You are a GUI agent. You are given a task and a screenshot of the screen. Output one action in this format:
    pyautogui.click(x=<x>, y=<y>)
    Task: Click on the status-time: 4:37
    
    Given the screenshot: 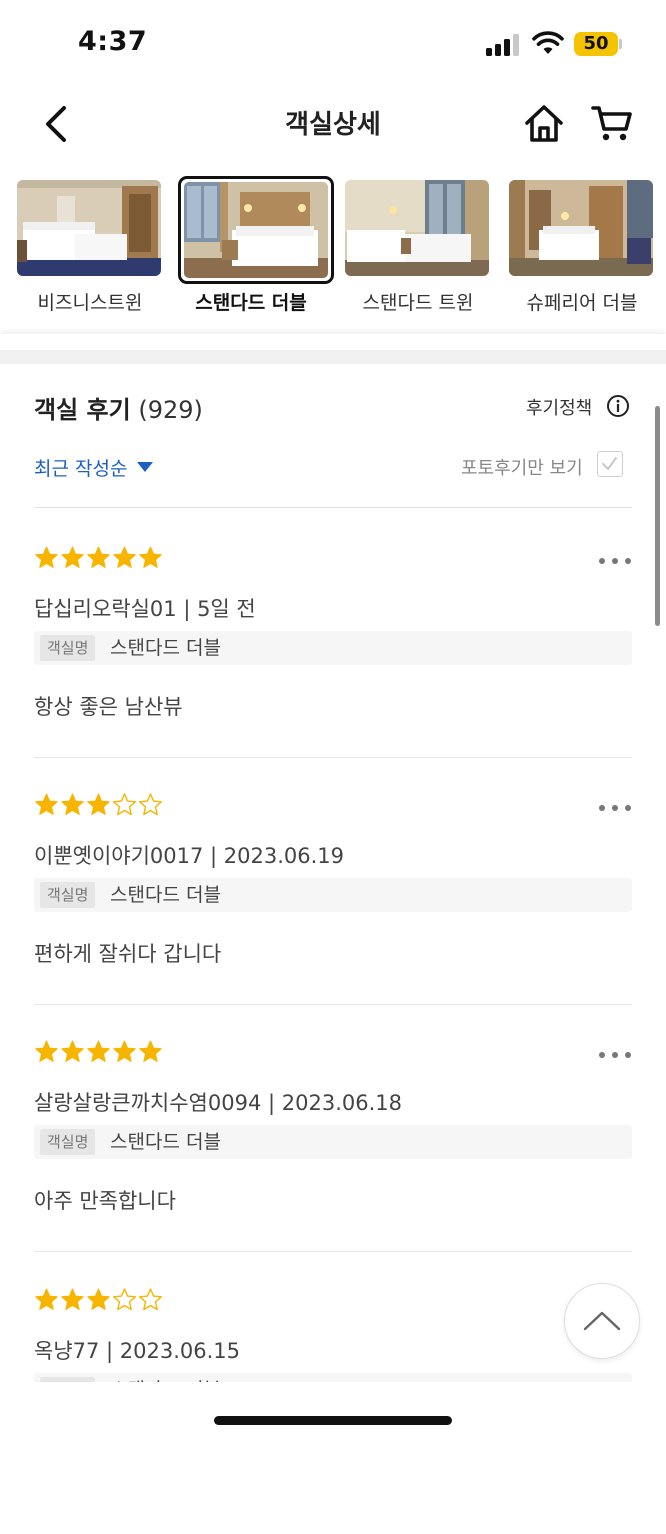 What is the action you would take?
    pyautogui.click(x=113, y=41)
    